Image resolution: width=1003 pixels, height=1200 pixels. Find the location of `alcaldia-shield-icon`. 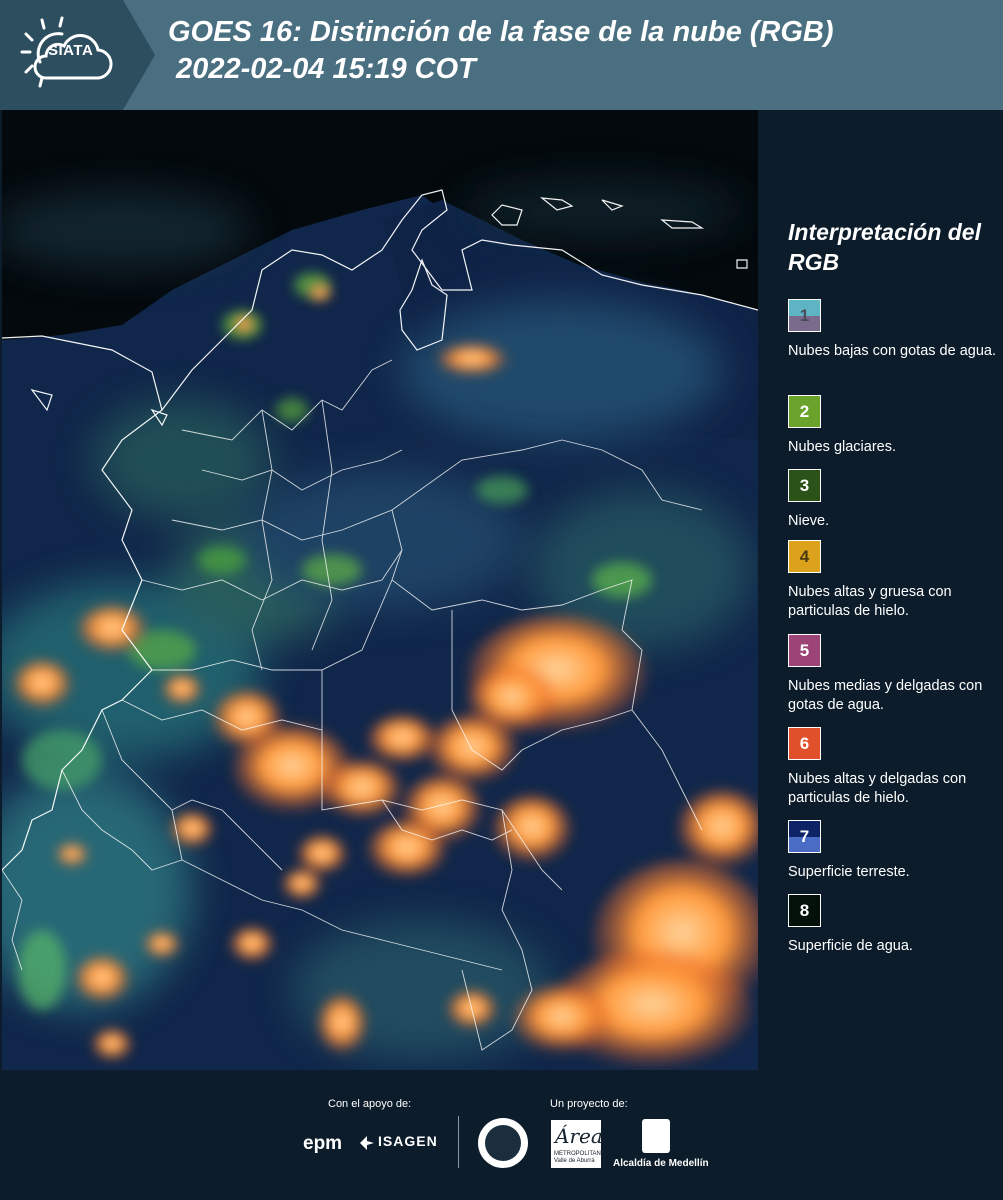

alcaldia-shield-icon is located at coordinates (656, 1136).